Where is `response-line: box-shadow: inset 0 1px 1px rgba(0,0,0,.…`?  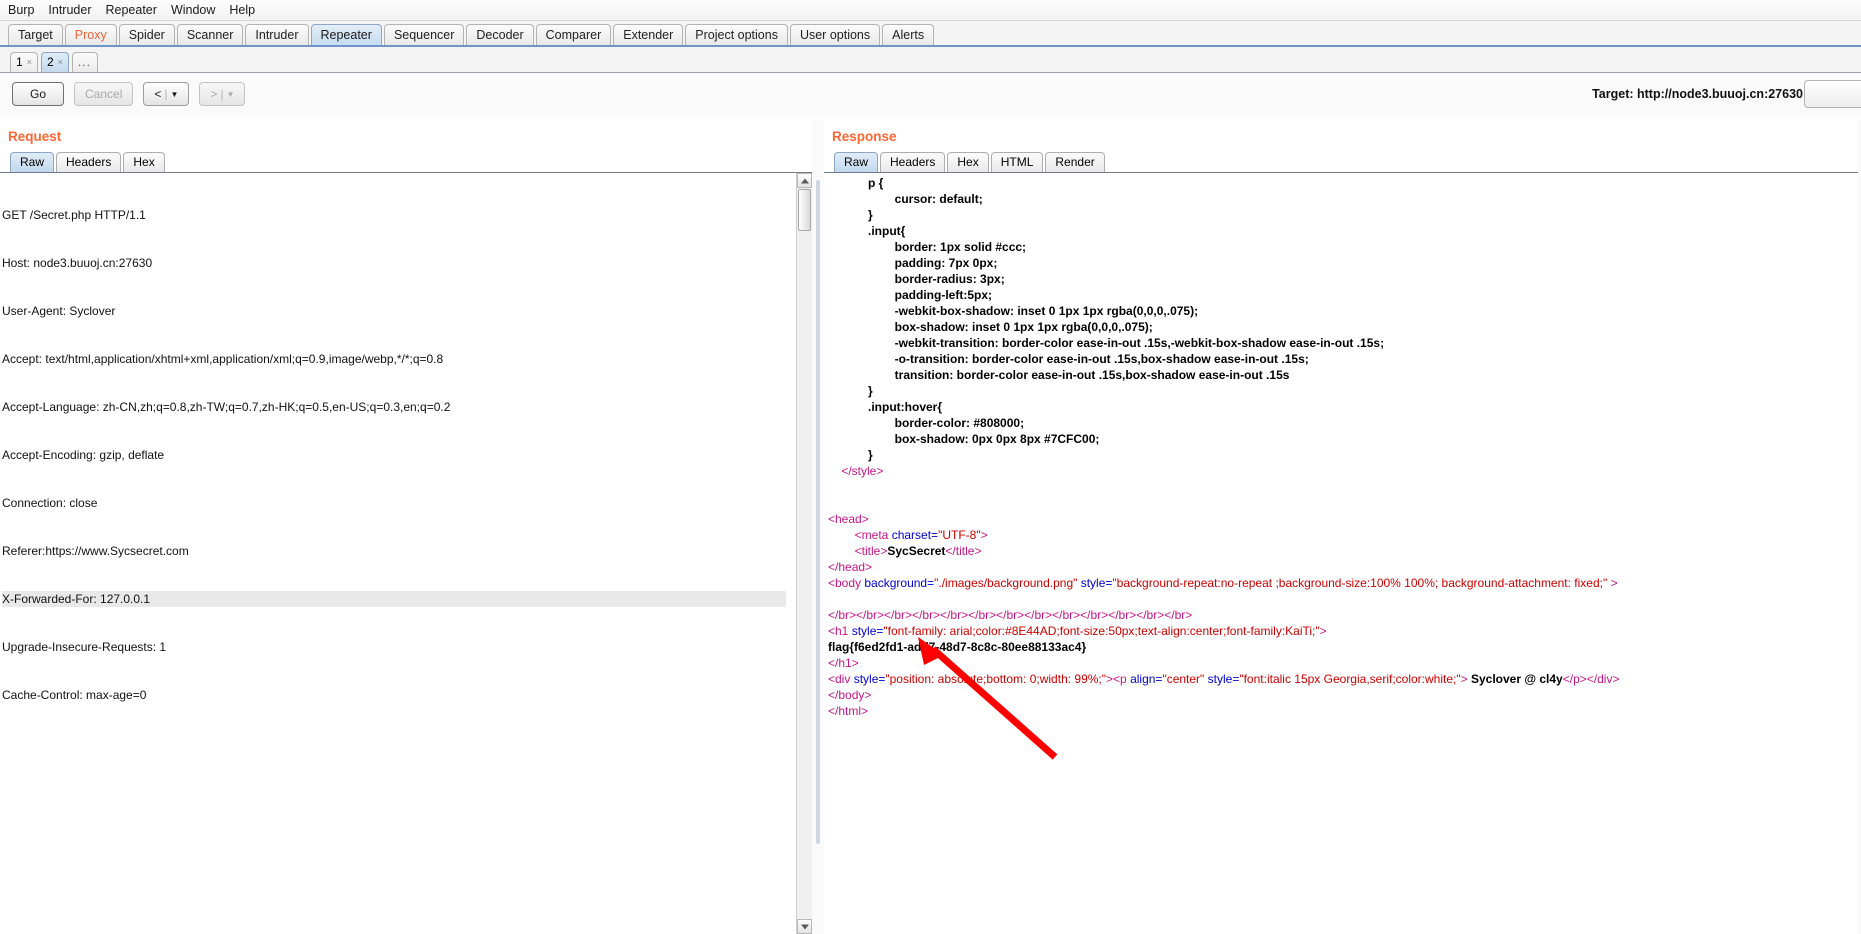
response-line: box-shadow: inset 0 1px 1px rgba(0,0,0,.… is located at coordinates (1342, 327).